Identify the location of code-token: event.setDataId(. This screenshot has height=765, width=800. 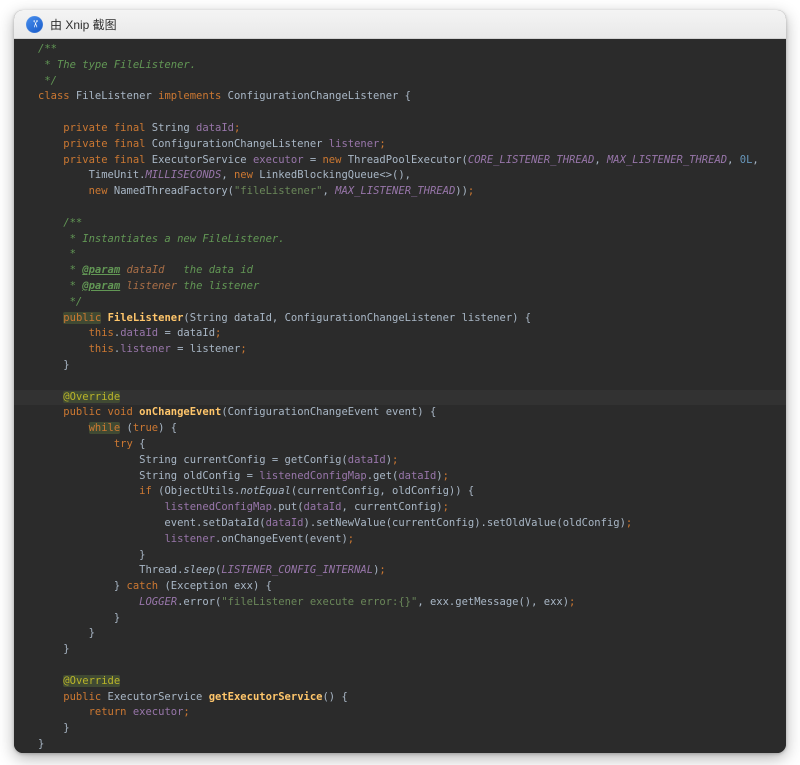
(152, 522).